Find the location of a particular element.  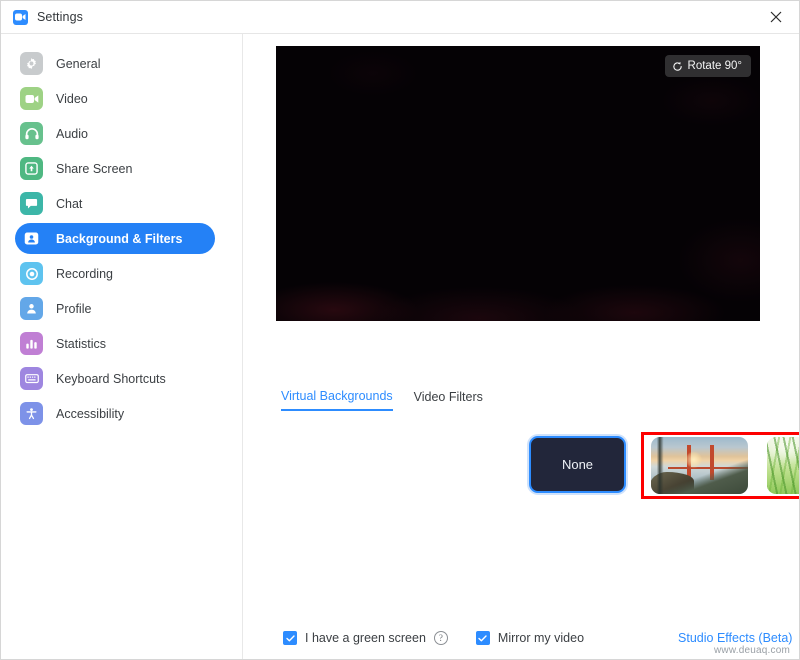

sidebar-item-accessibility: Accessibility is located at coordinates (115, 413).